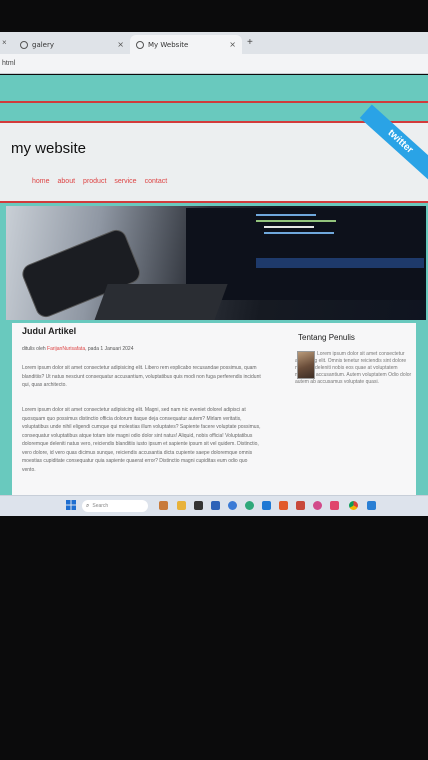  What do you see at coordinates (88, 505) in the screenshot?
I see `search-icon: ⌕` at bounding box center [88, 505].